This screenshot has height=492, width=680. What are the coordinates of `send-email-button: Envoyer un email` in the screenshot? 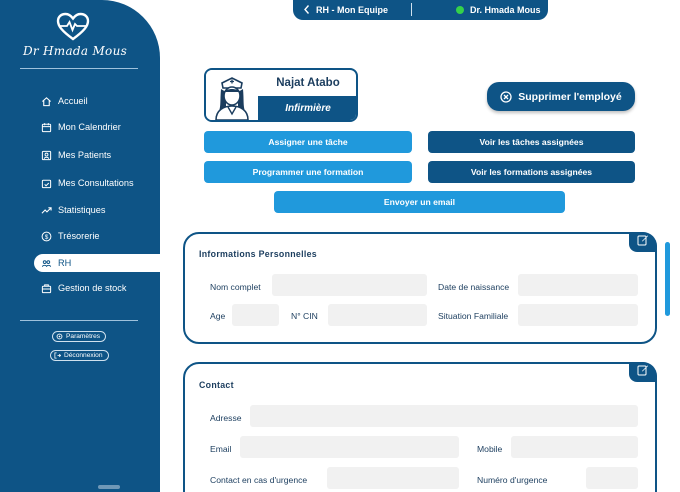 It's located at (419, 202).